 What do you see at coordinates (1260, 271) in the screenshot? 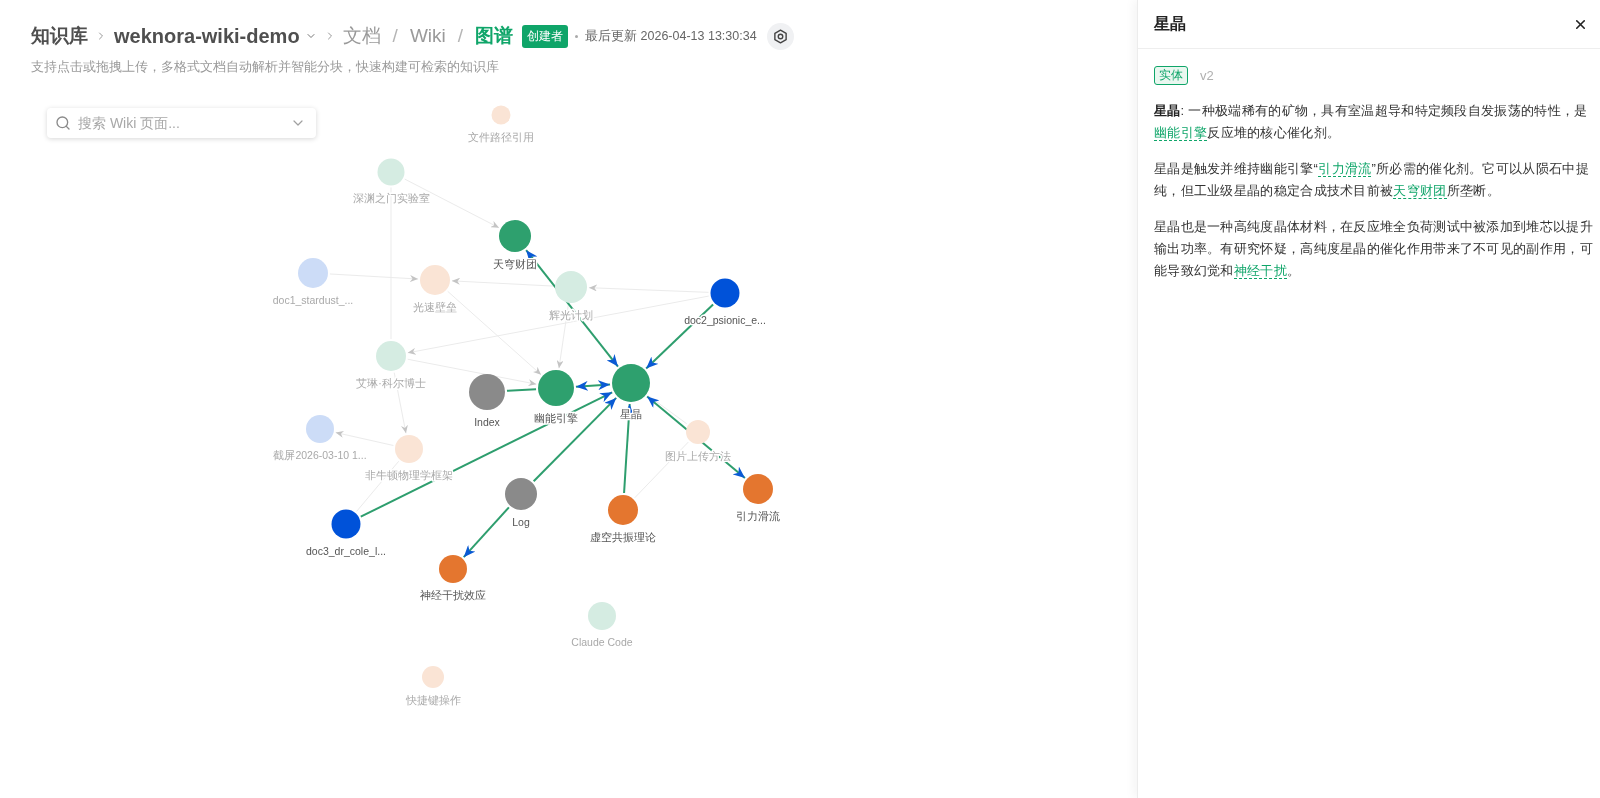
I see `wiki-link: 神经干扰` at bounding box center [1260, 271].